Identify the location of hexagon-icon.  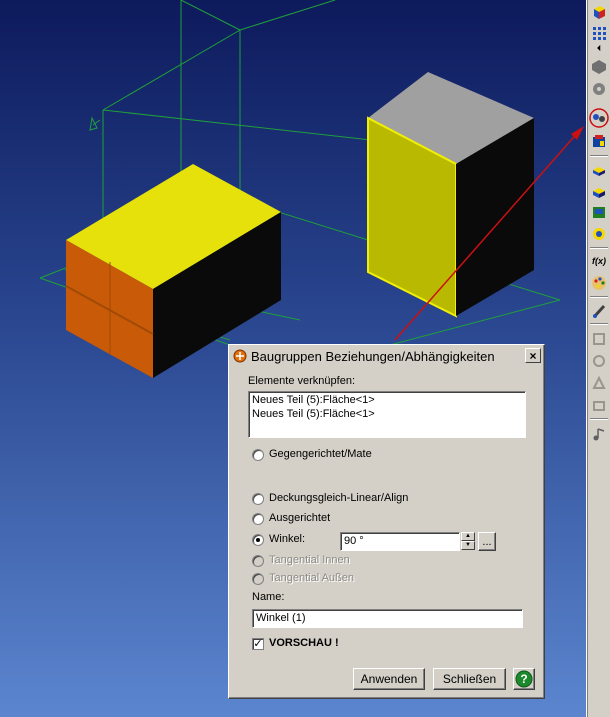
(599, 67).